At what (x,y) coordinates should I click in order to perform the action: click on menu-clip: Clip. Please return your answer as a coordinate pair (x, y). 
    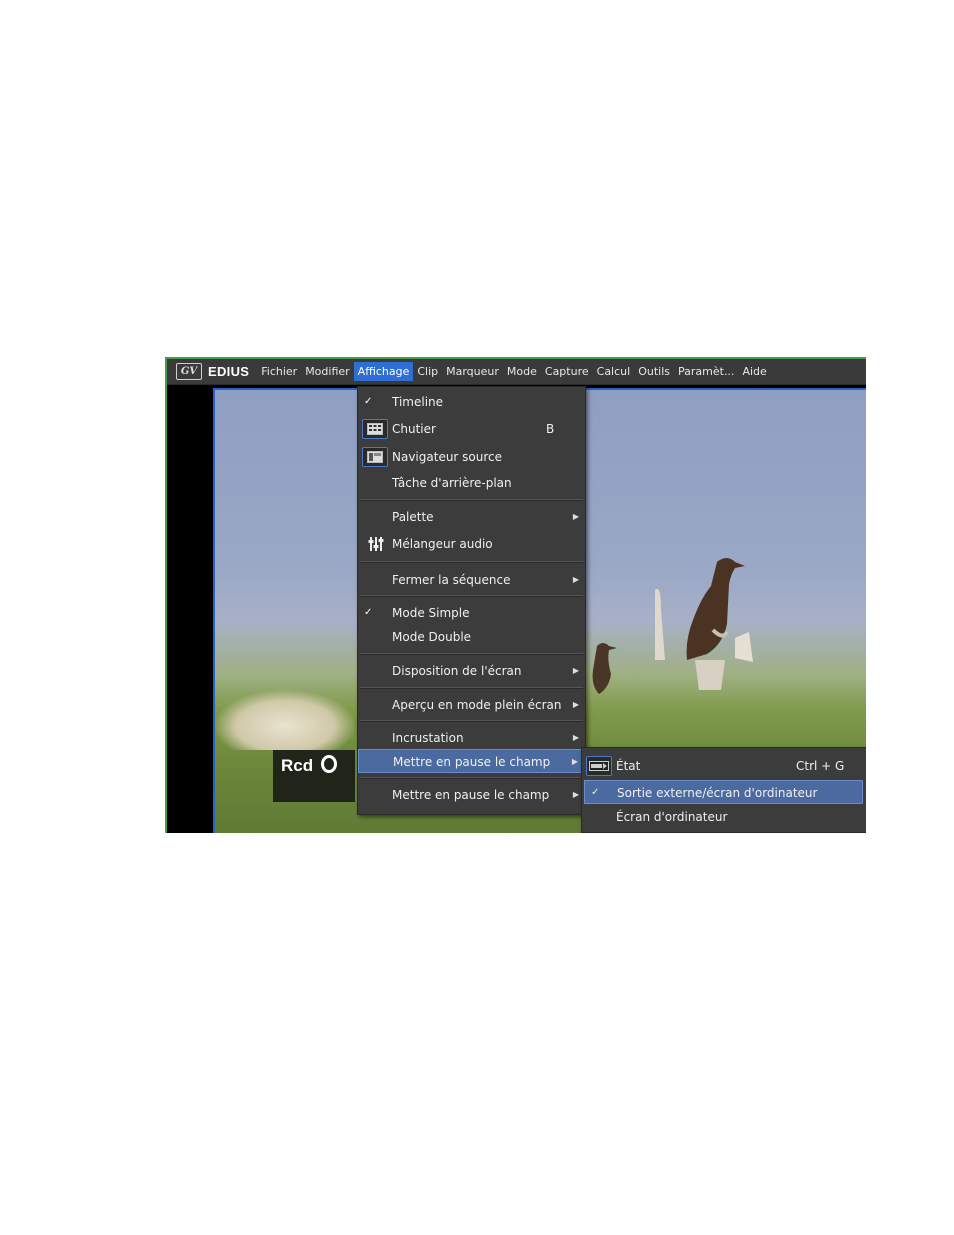
    Looking at the image, I should click on (427, 371).